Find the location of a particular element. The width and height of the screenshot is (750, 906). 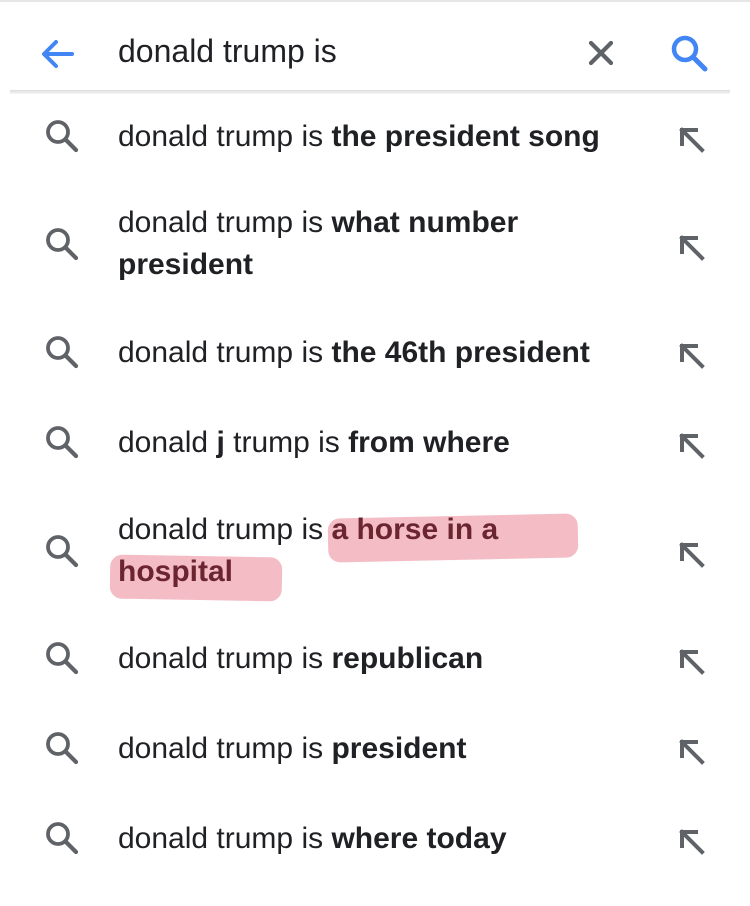

suggestion-bold-part: j is located at coordinates (220, 442).